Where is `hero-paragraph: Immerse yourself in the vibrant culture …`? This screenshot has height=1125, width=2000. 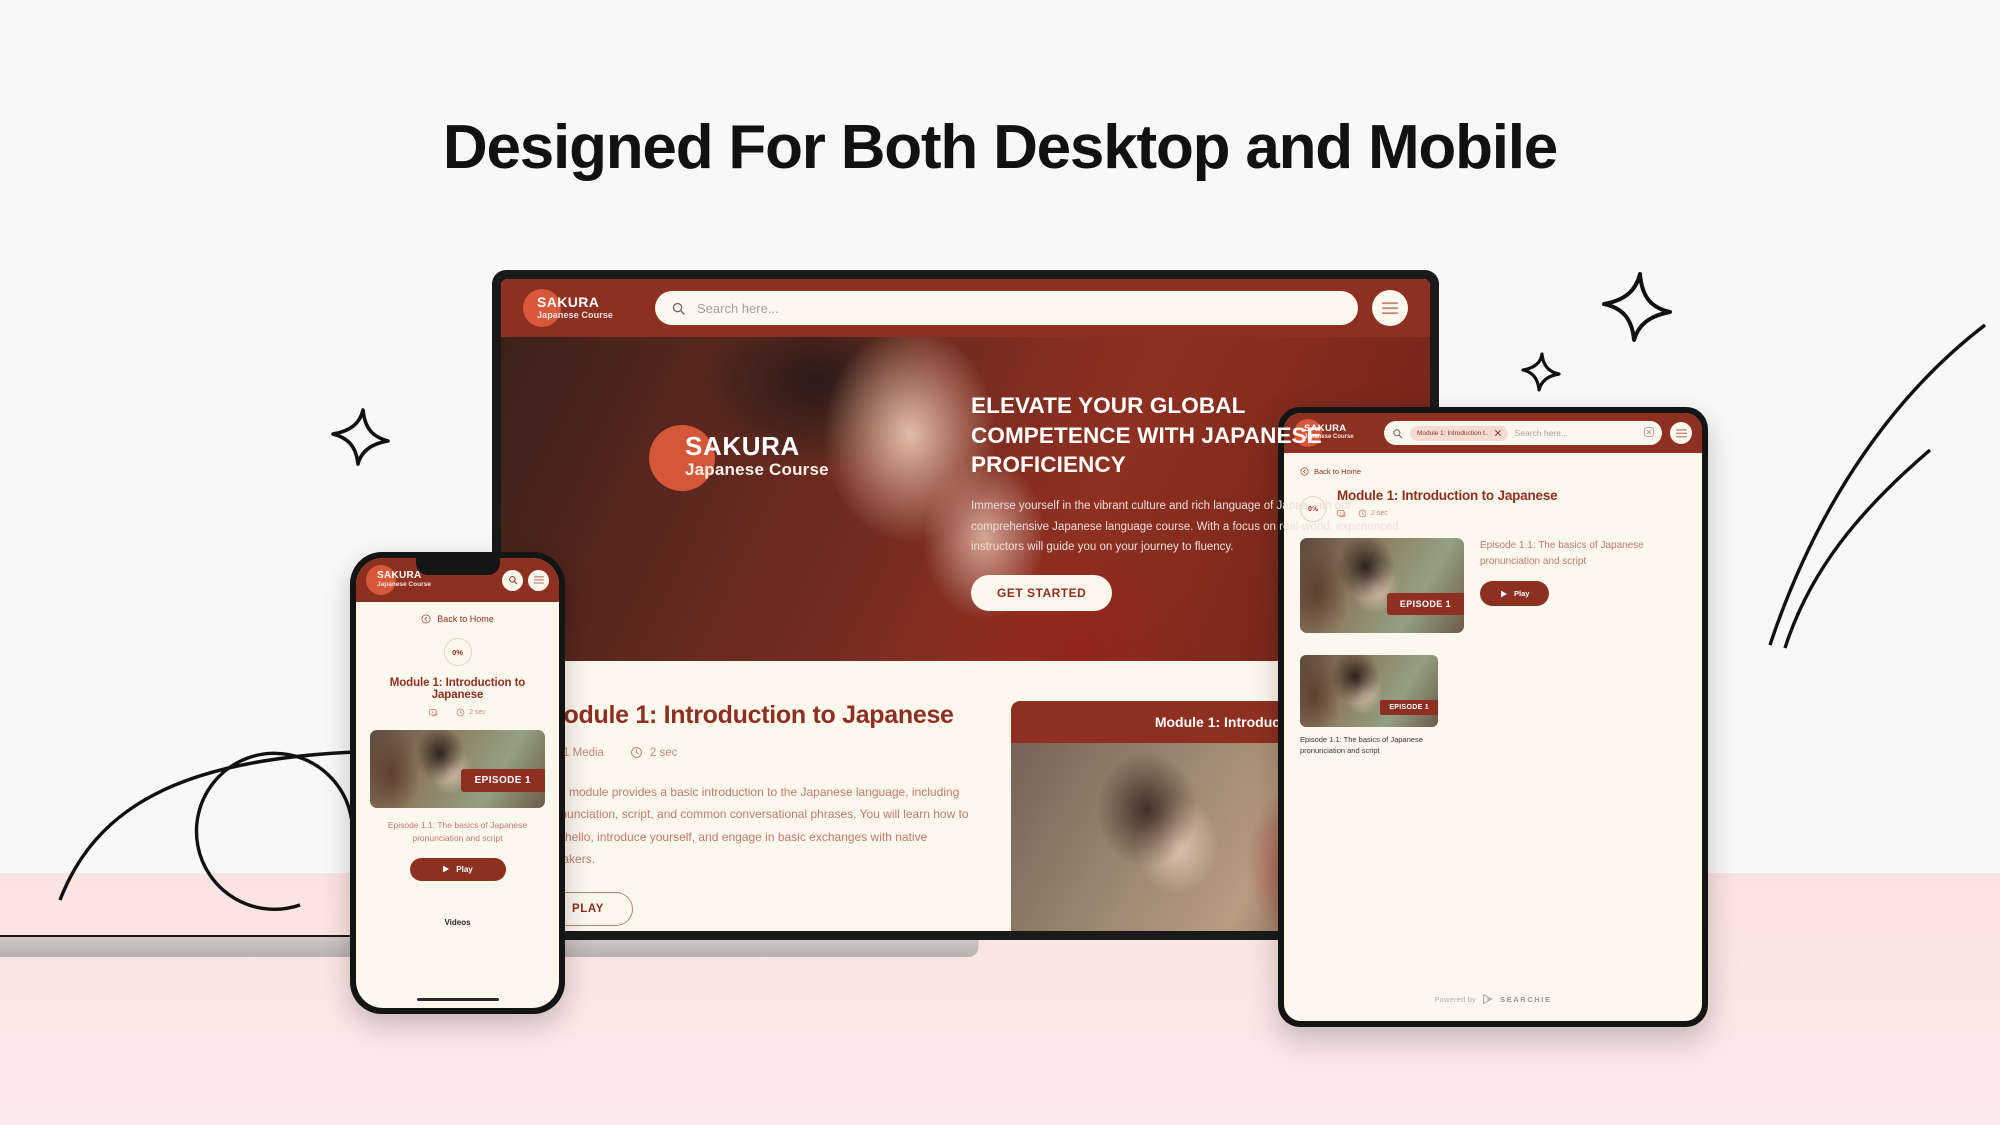 hero-paragraph: Immerse yourself in the vibrant culture … is located at coordinates (1185, 526).